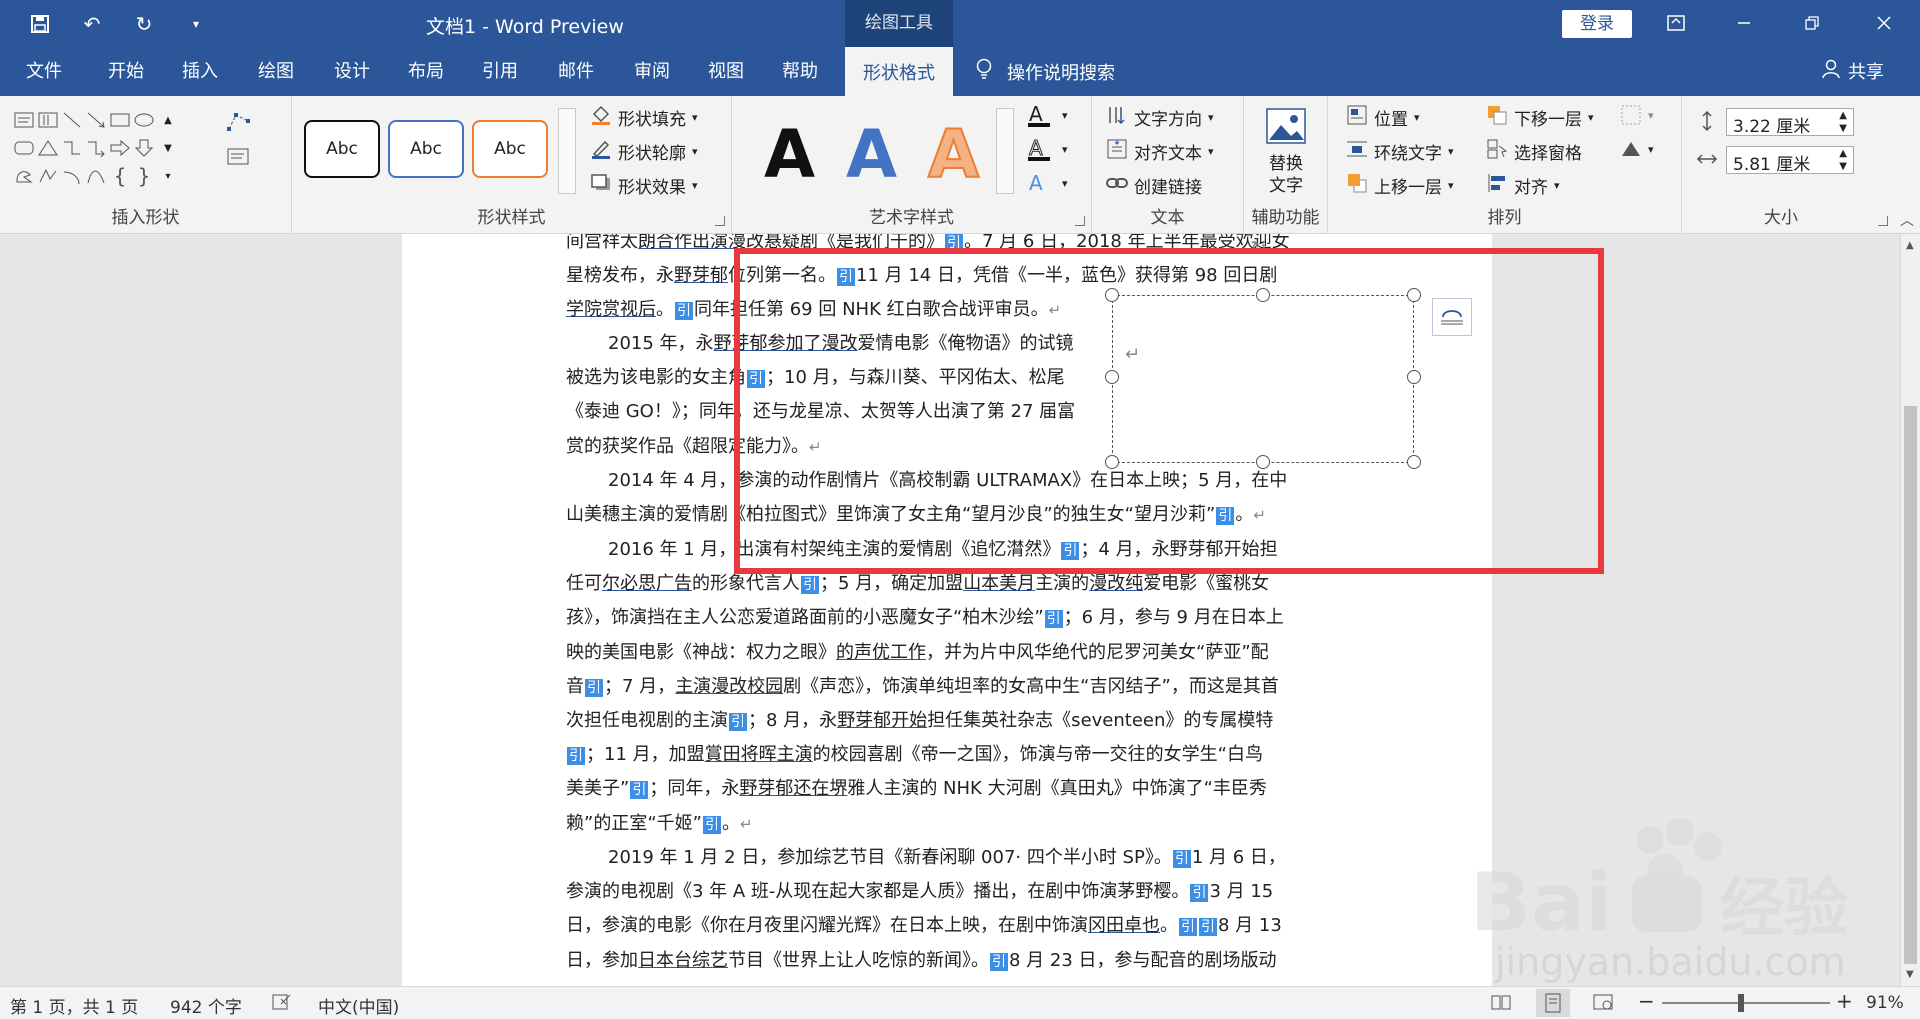  I want to click on edit-shape-icon, so click(238, 122).